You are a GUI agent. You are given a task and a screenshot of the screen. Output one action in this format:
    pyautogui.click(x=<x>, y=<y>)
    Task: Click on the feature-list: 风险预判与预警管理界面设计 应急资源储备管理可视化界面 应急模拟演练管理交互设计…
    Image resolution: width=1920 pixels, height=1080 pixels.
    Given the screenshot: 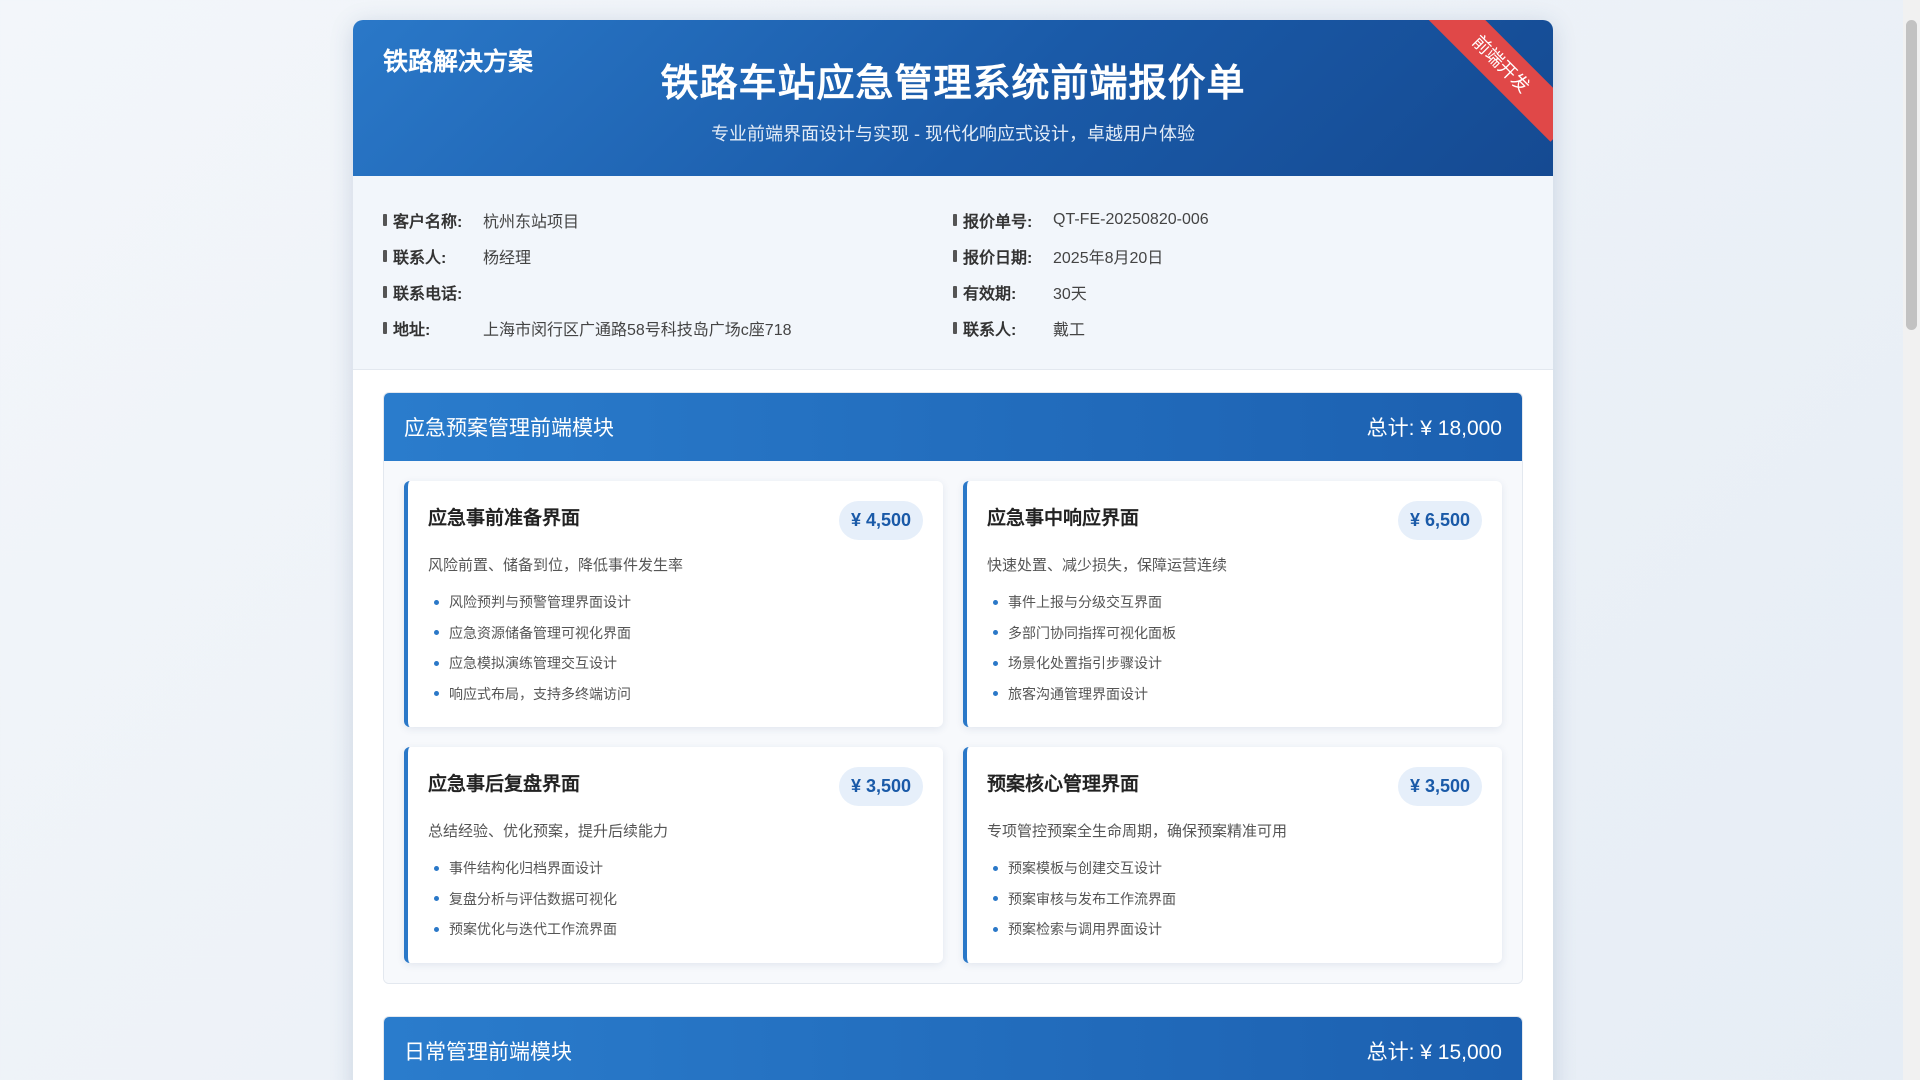 What is the action you would take?
    pyautogui.click(x=675, y=648)
    